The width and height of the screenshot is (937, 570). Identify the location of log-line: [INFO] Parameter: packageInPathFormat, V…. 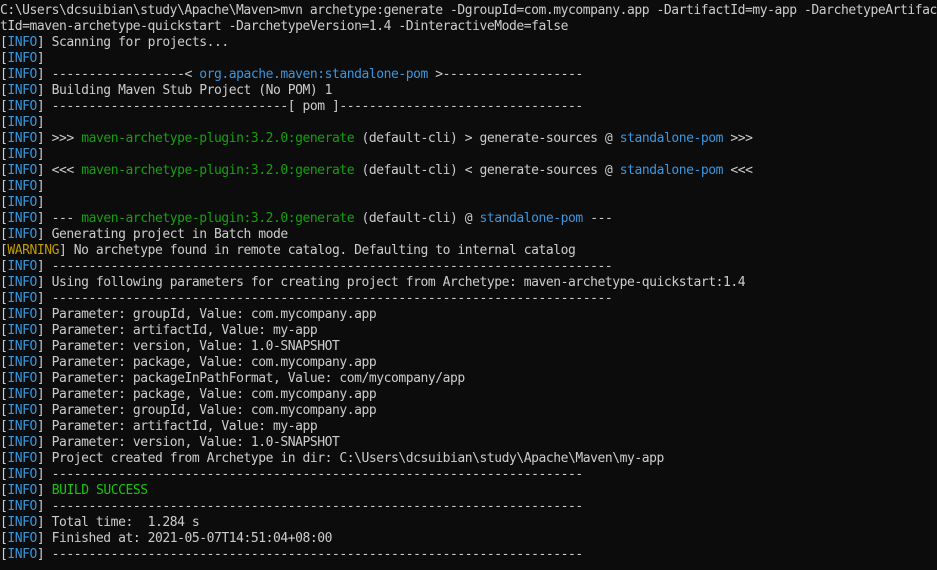
(468, 379).